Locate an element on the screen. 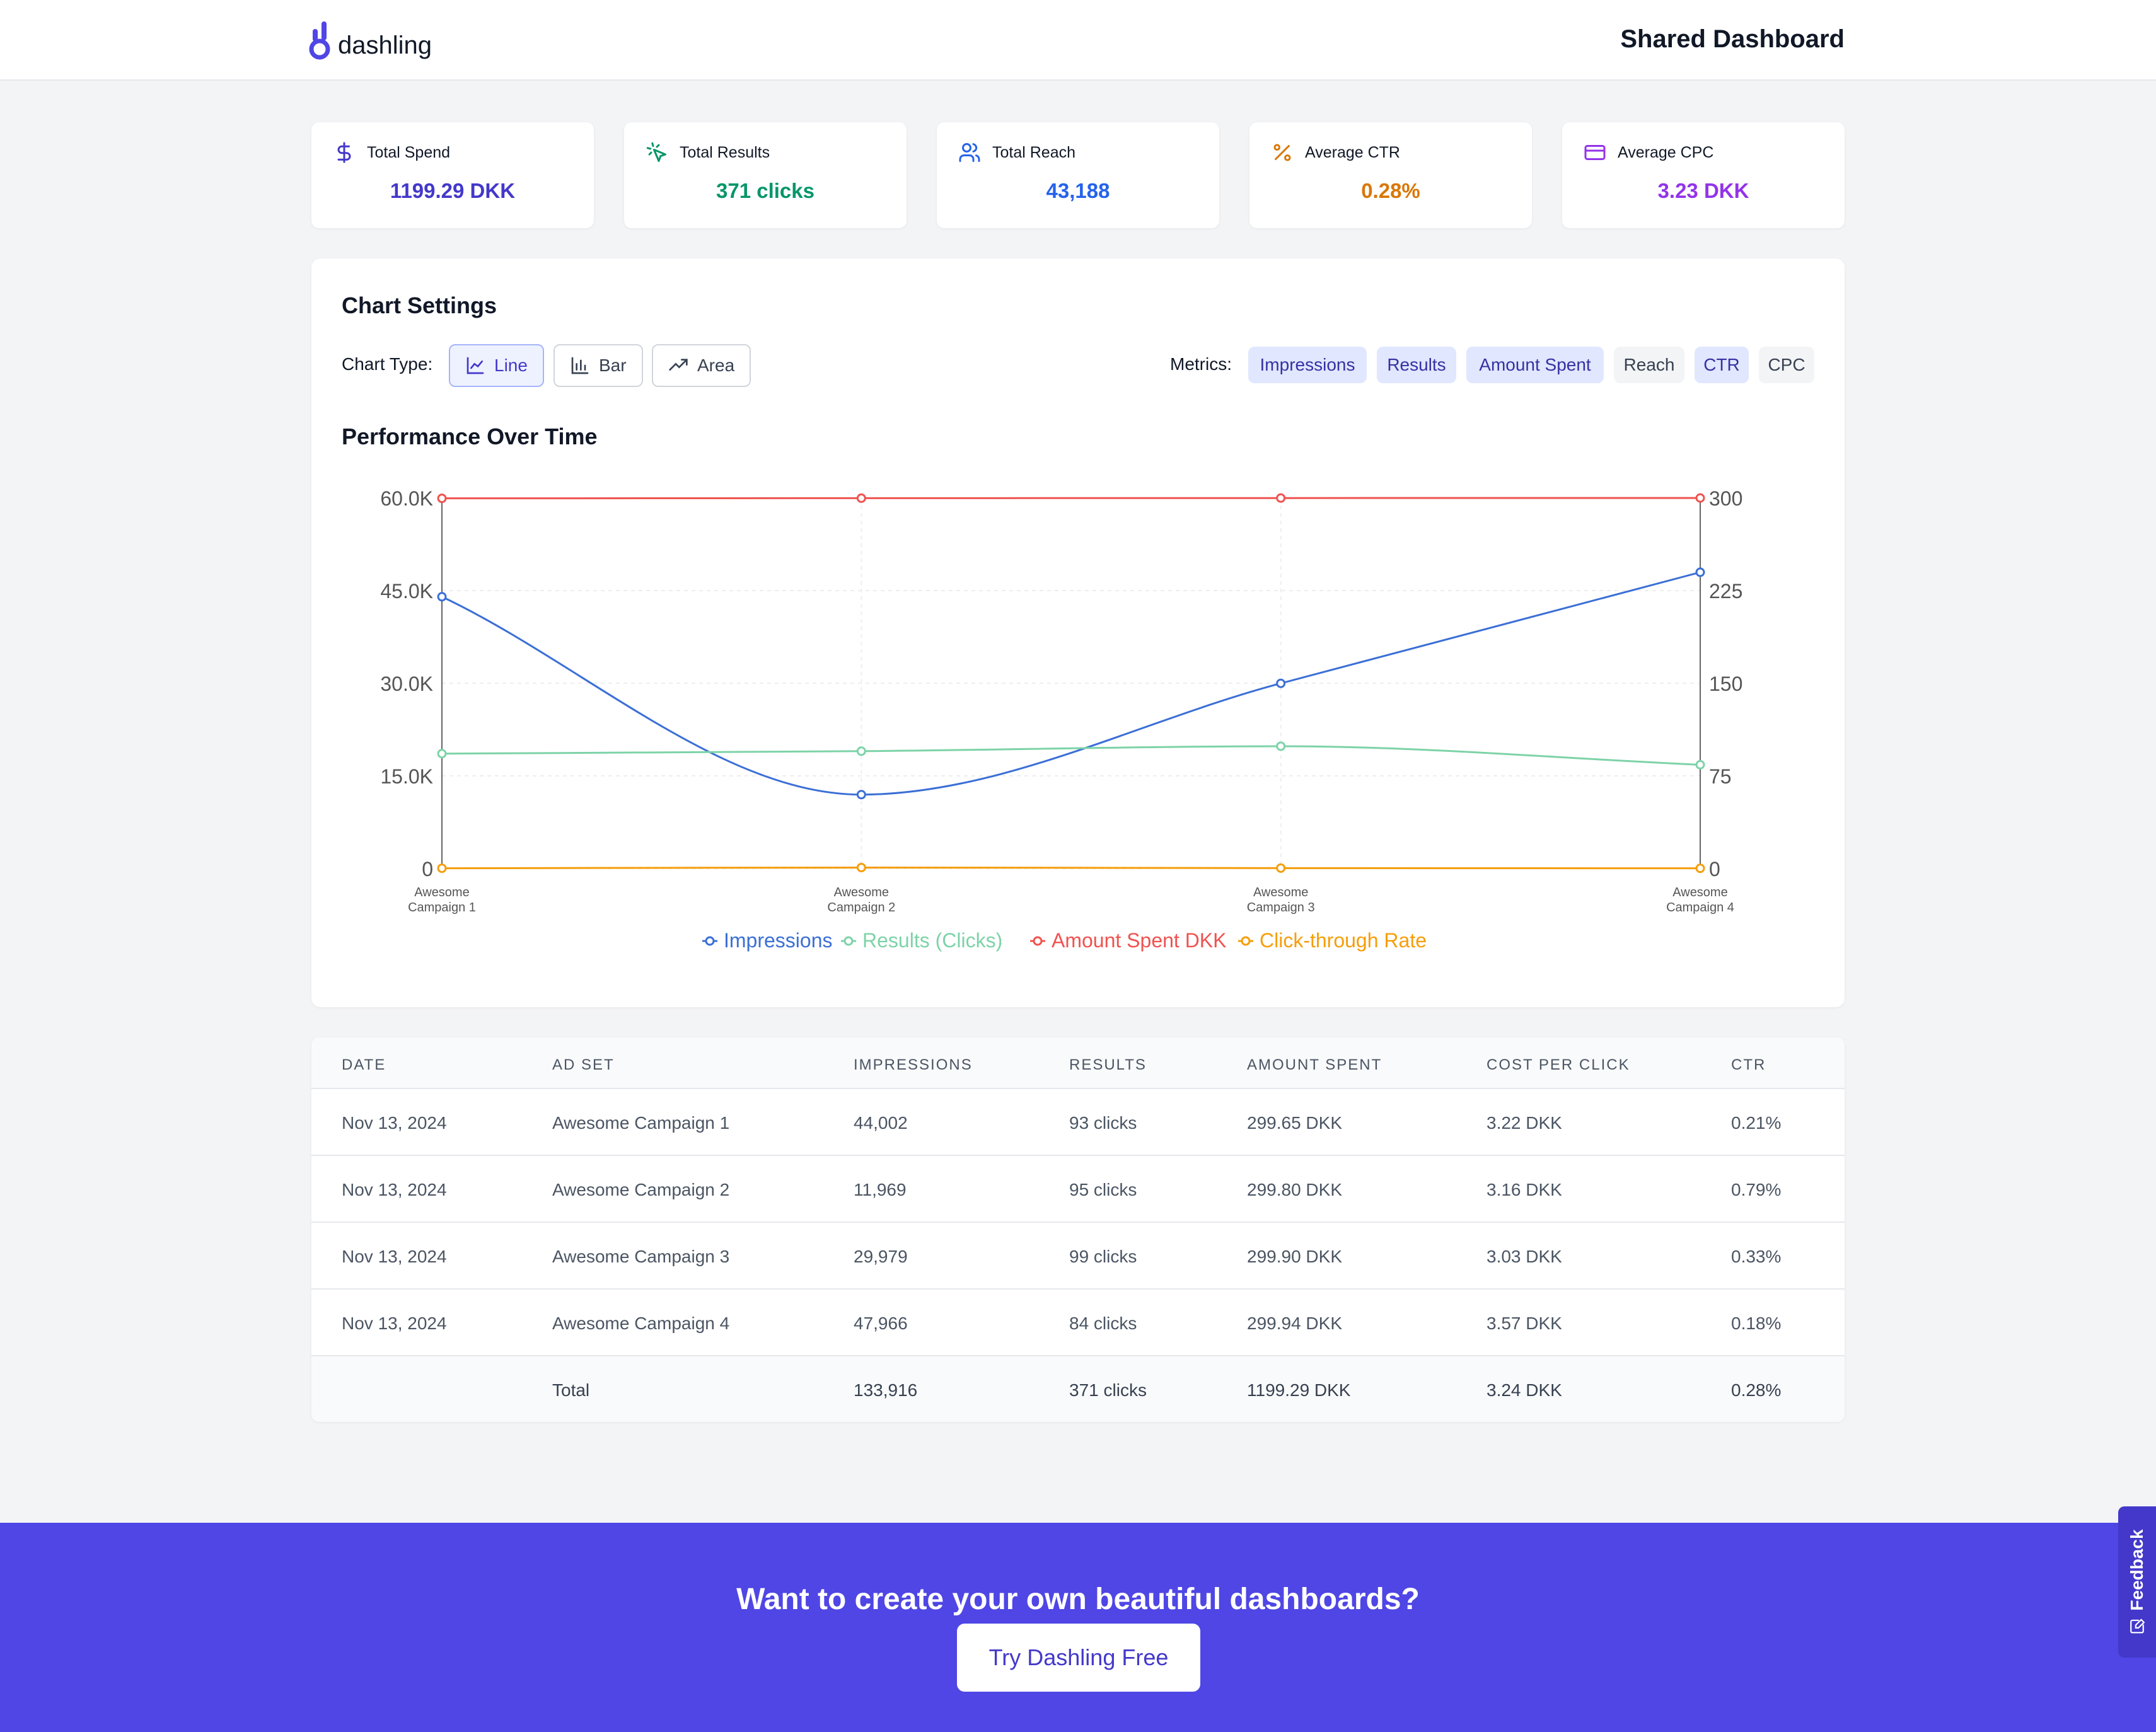 The width and height of the screenshot is (2156, 1732). stat-card-average-ctr: Average CTR 0.28% is located at coordinates (1390, 175).